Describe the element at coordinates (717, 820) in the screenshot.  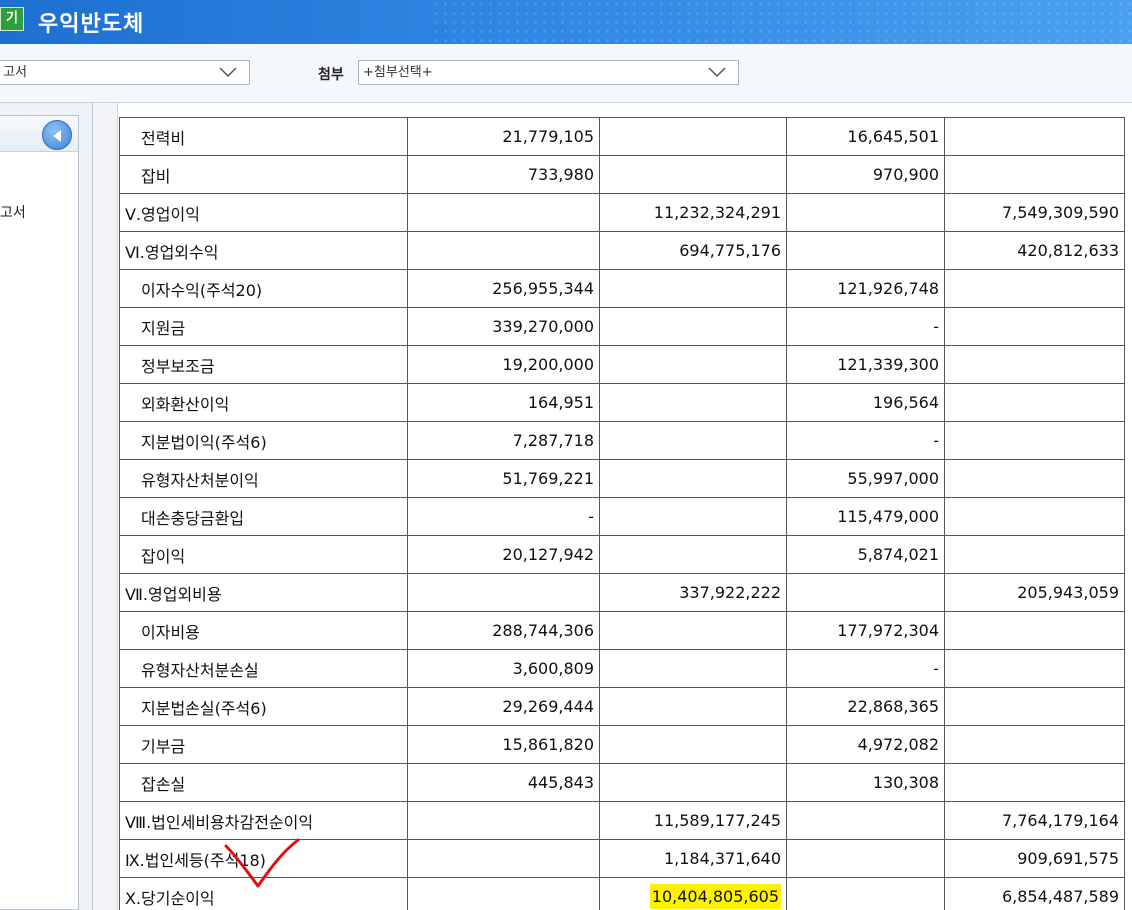
I see `amount-value: 11,589,177,245` at that location.